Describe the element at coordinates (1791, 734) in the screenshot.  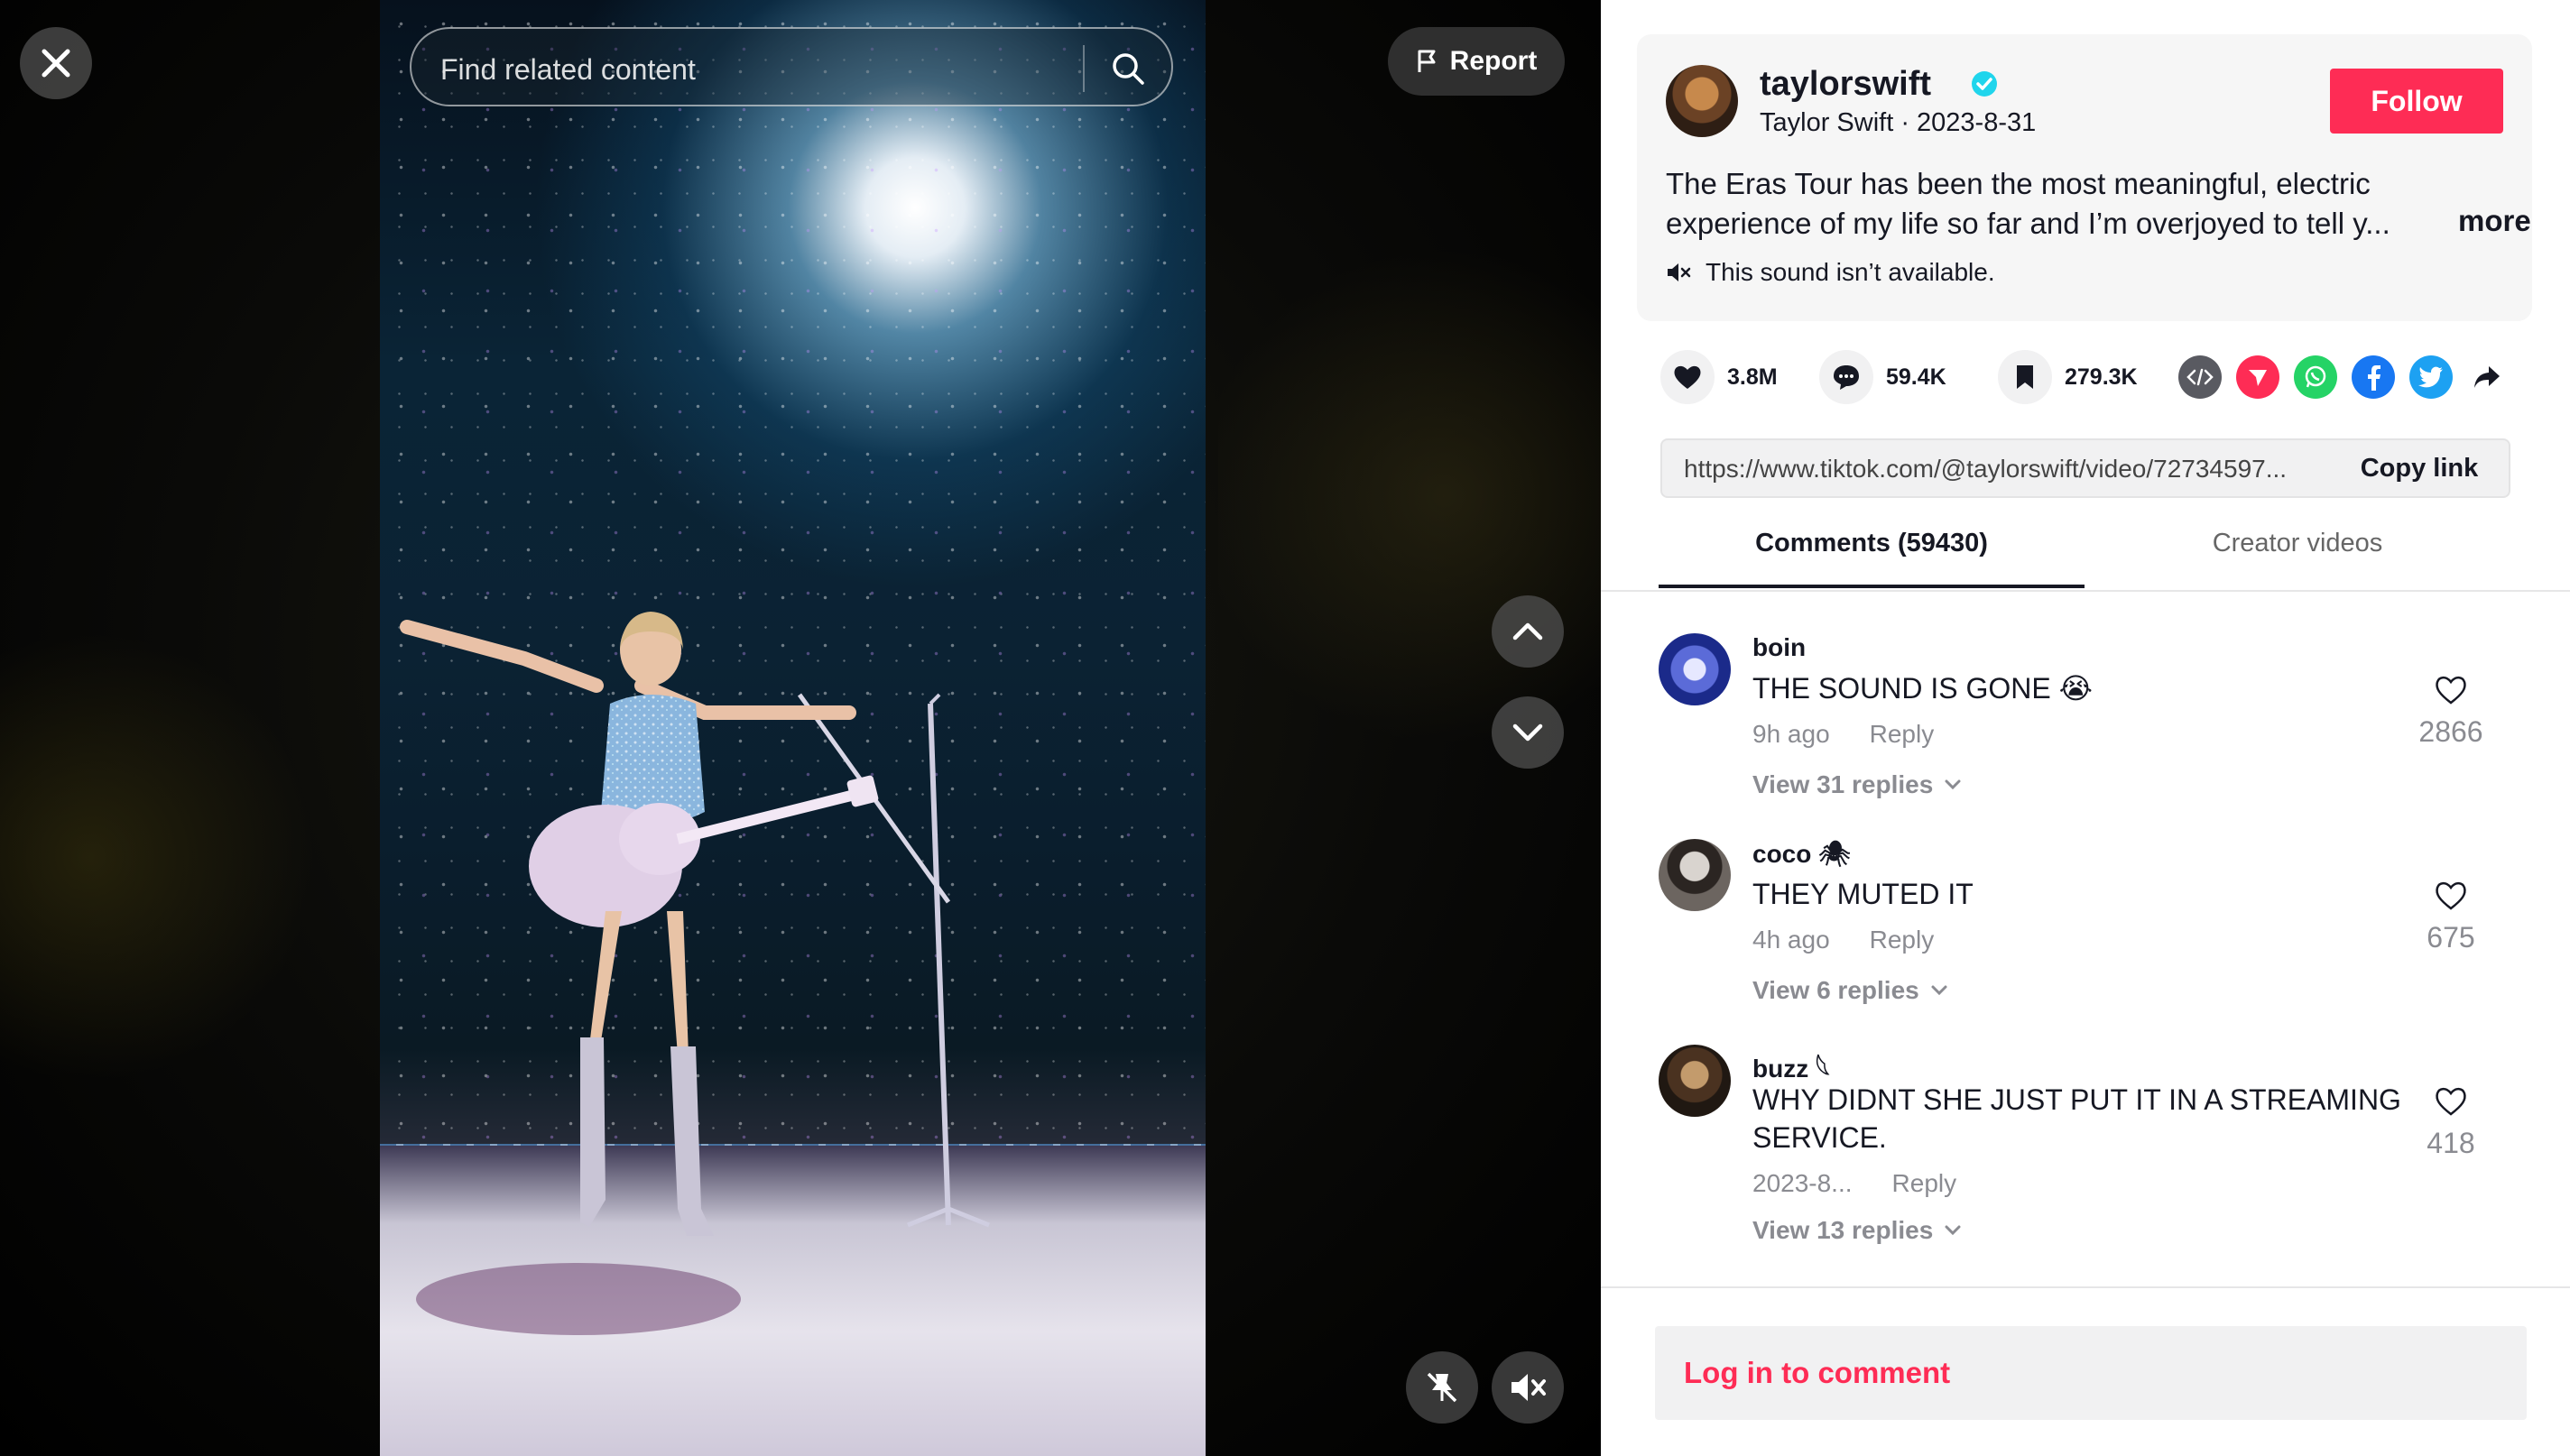
I see `comment-time: 9h ago` at that location.